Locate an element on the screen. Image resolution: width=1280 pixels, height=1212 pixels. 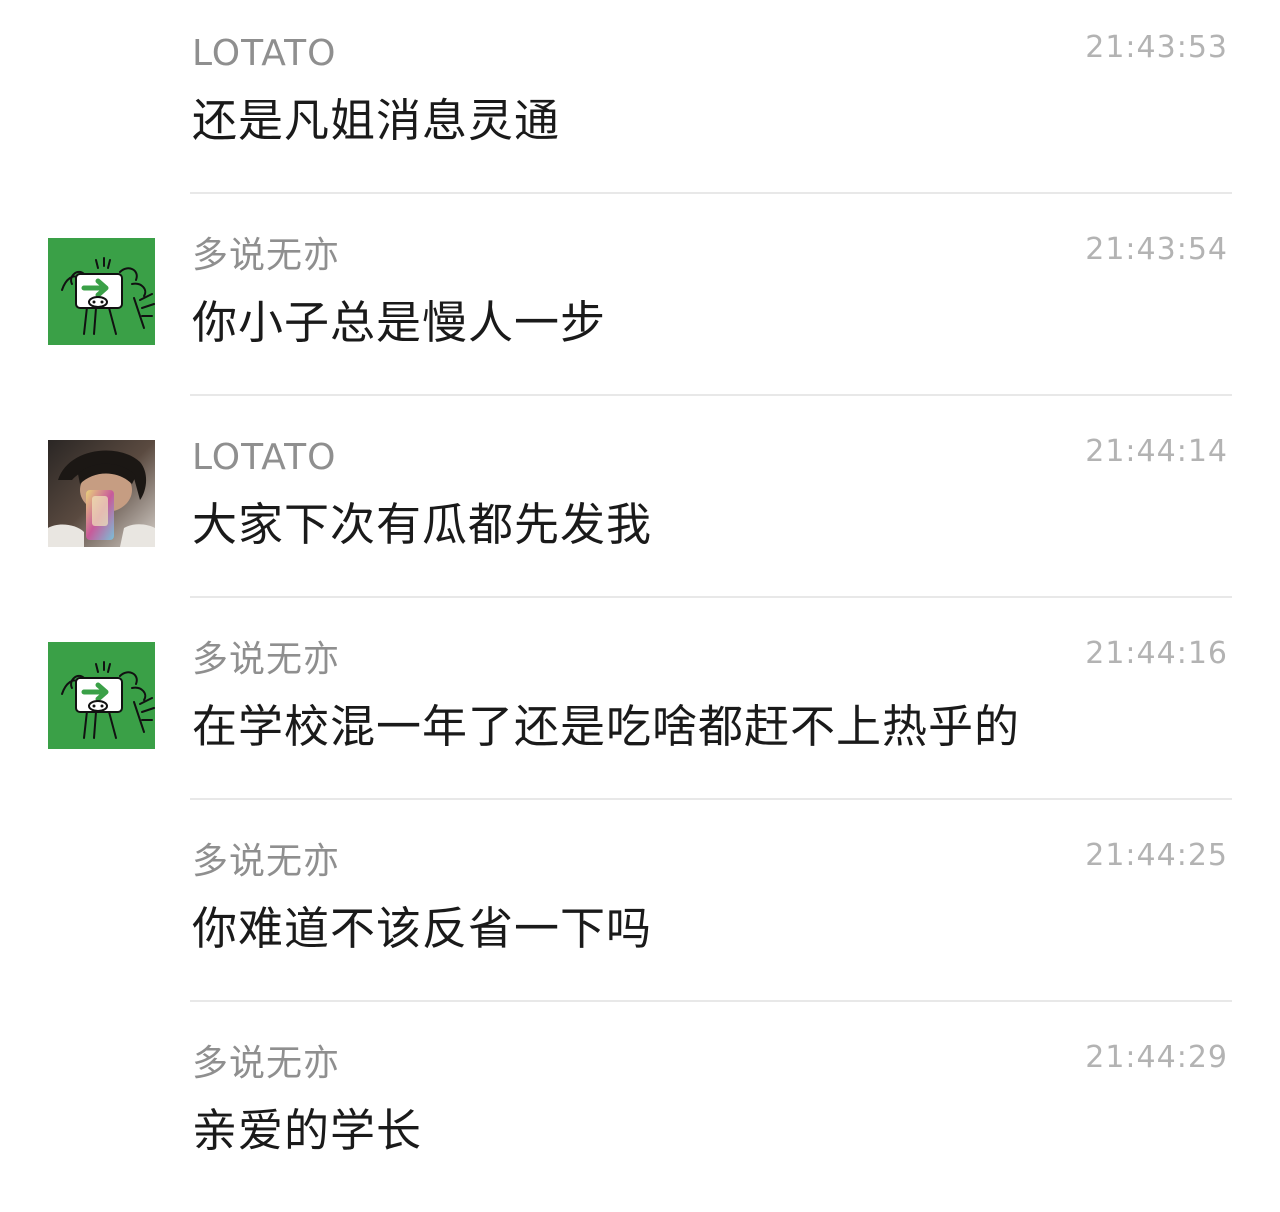
photo-avatar-icon is located at coordinates (101, 493).